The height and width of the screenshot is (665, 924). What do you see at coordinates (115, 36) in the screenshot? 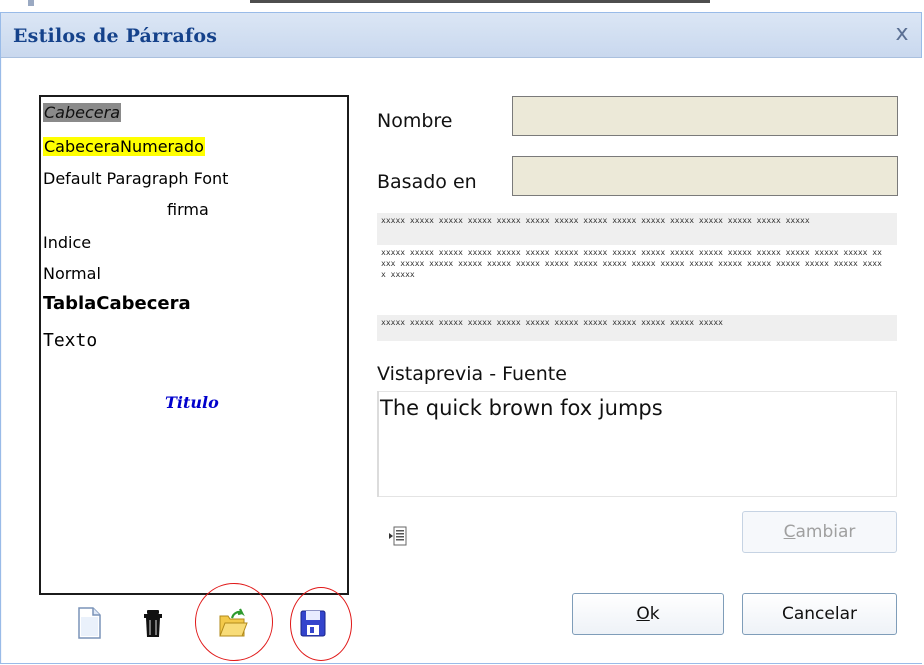
I see `dialog-title: Estilos de Párrafos` at bounding box center [115, 36].